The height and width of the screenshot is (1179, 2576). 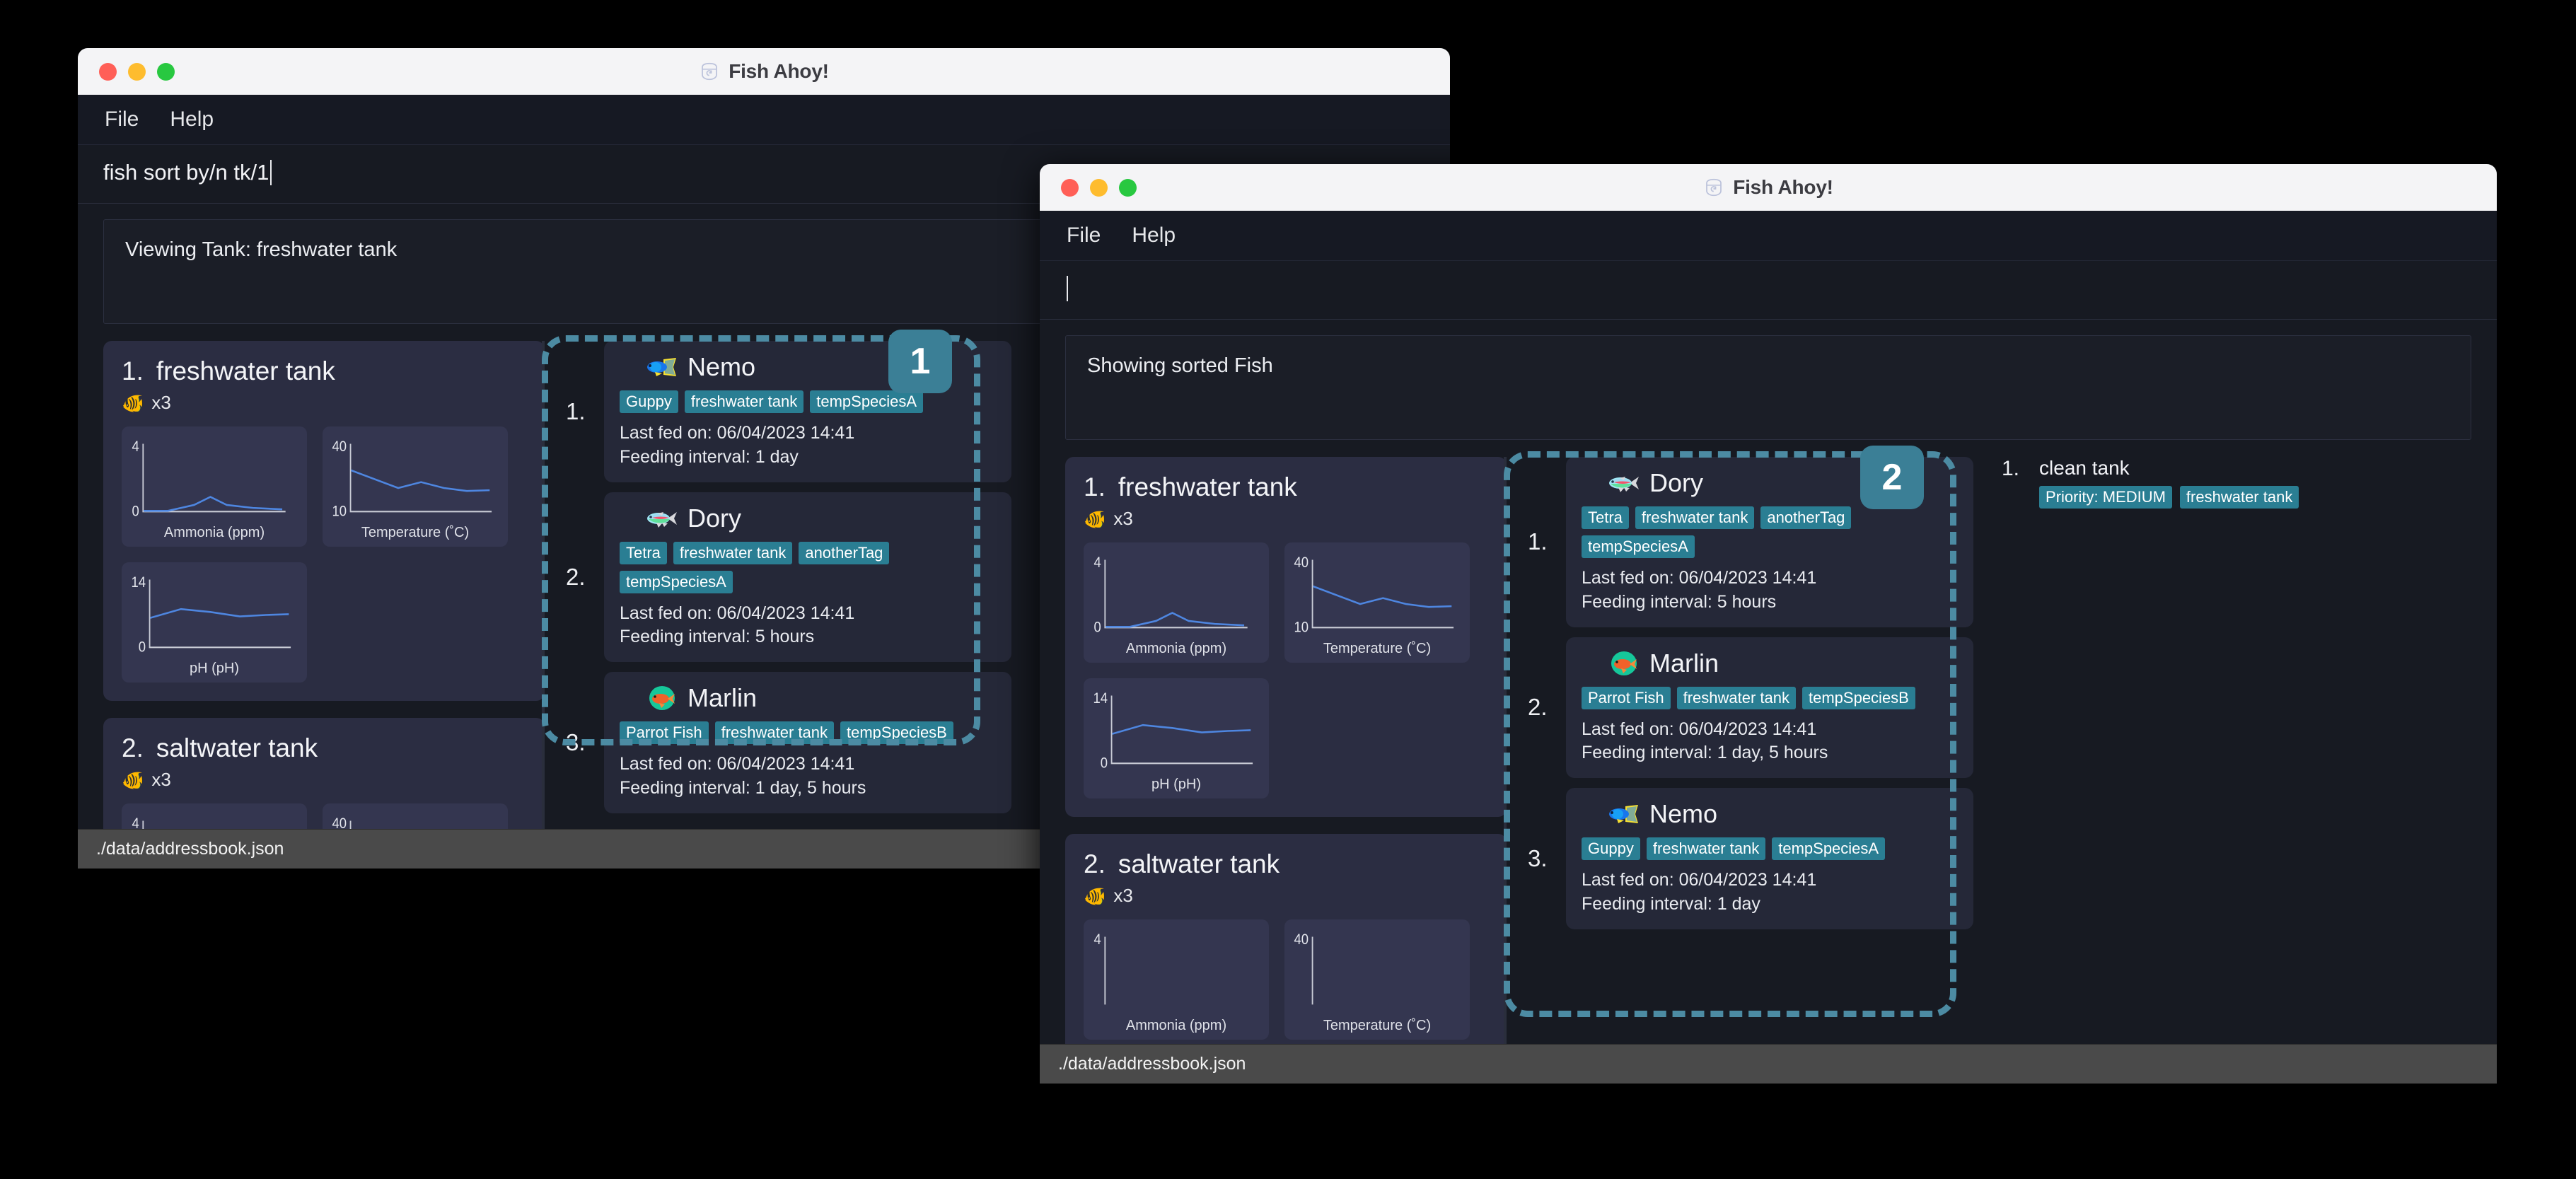 I want to click on traffic-lights-back, so click(x=126, y=71).